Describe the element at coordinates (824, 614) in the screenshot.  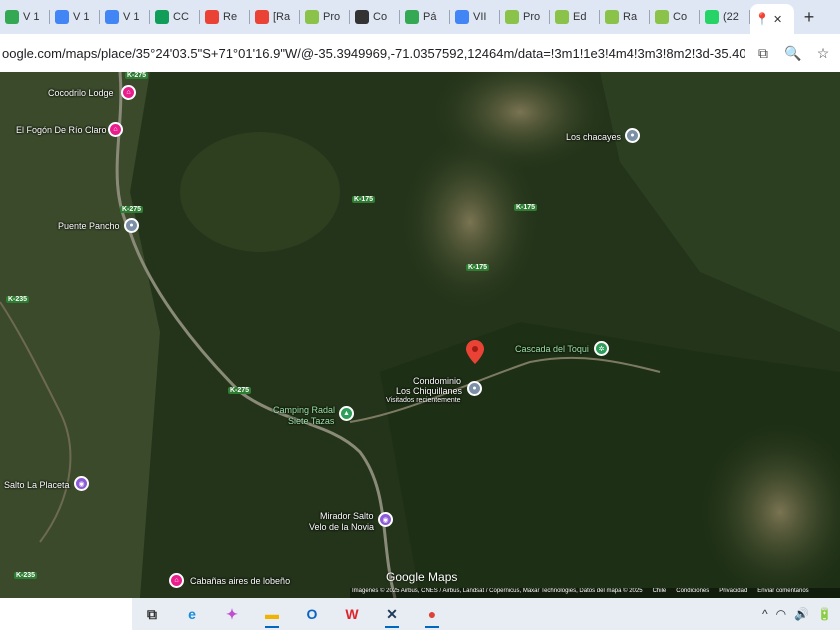
I see `battery-icon: 🔋` at that location.